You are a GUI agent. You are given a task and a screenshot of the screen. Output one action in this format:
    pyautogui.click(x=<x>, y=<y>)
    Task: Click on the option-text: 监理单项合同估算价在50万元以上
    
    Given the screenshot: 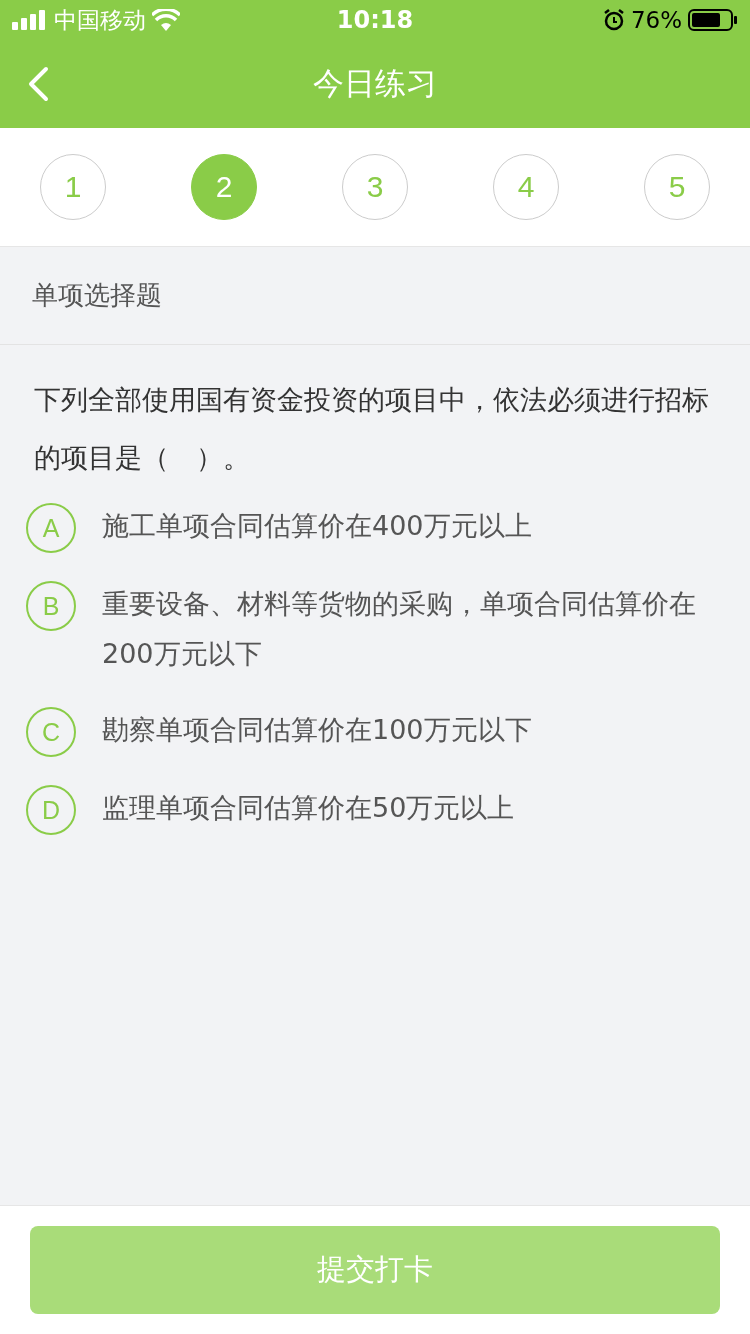 What is the action you would take?
    pyautogui.click(x=308, y=808)
    